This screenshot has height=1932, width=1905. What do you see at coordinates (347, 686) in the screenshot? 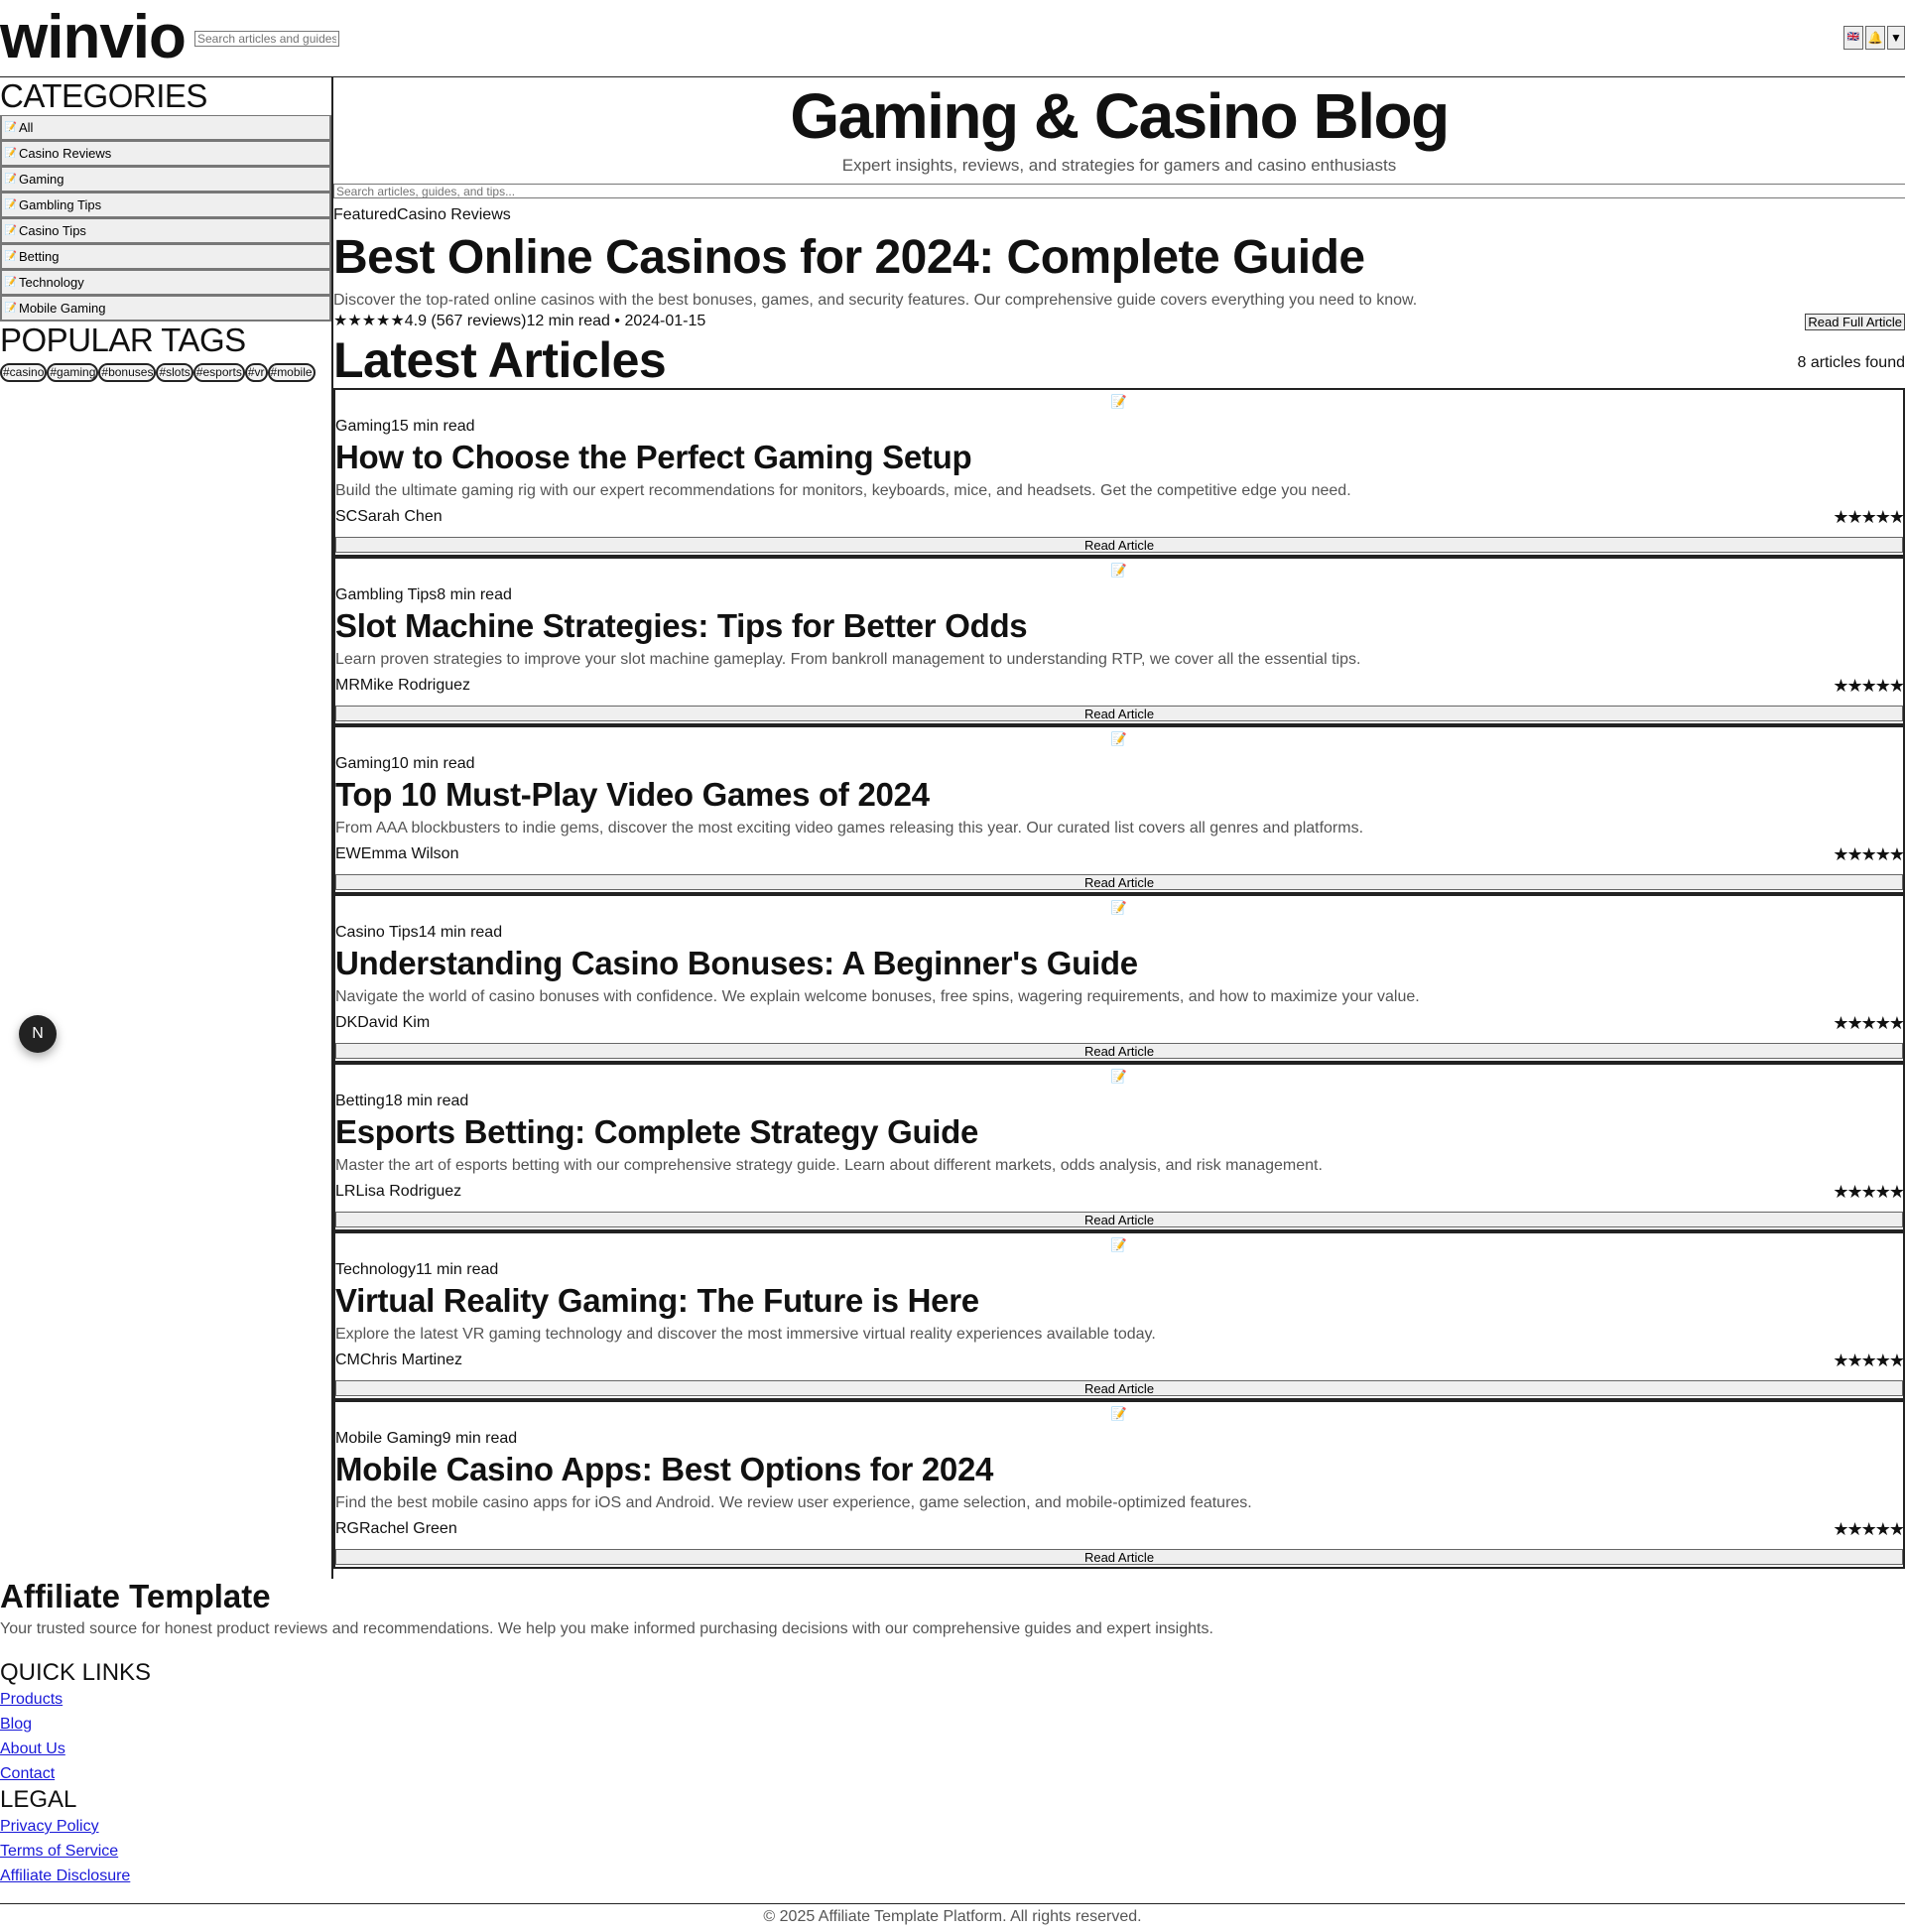
I see `author-initials: MR` at bounding box center [347, 686].